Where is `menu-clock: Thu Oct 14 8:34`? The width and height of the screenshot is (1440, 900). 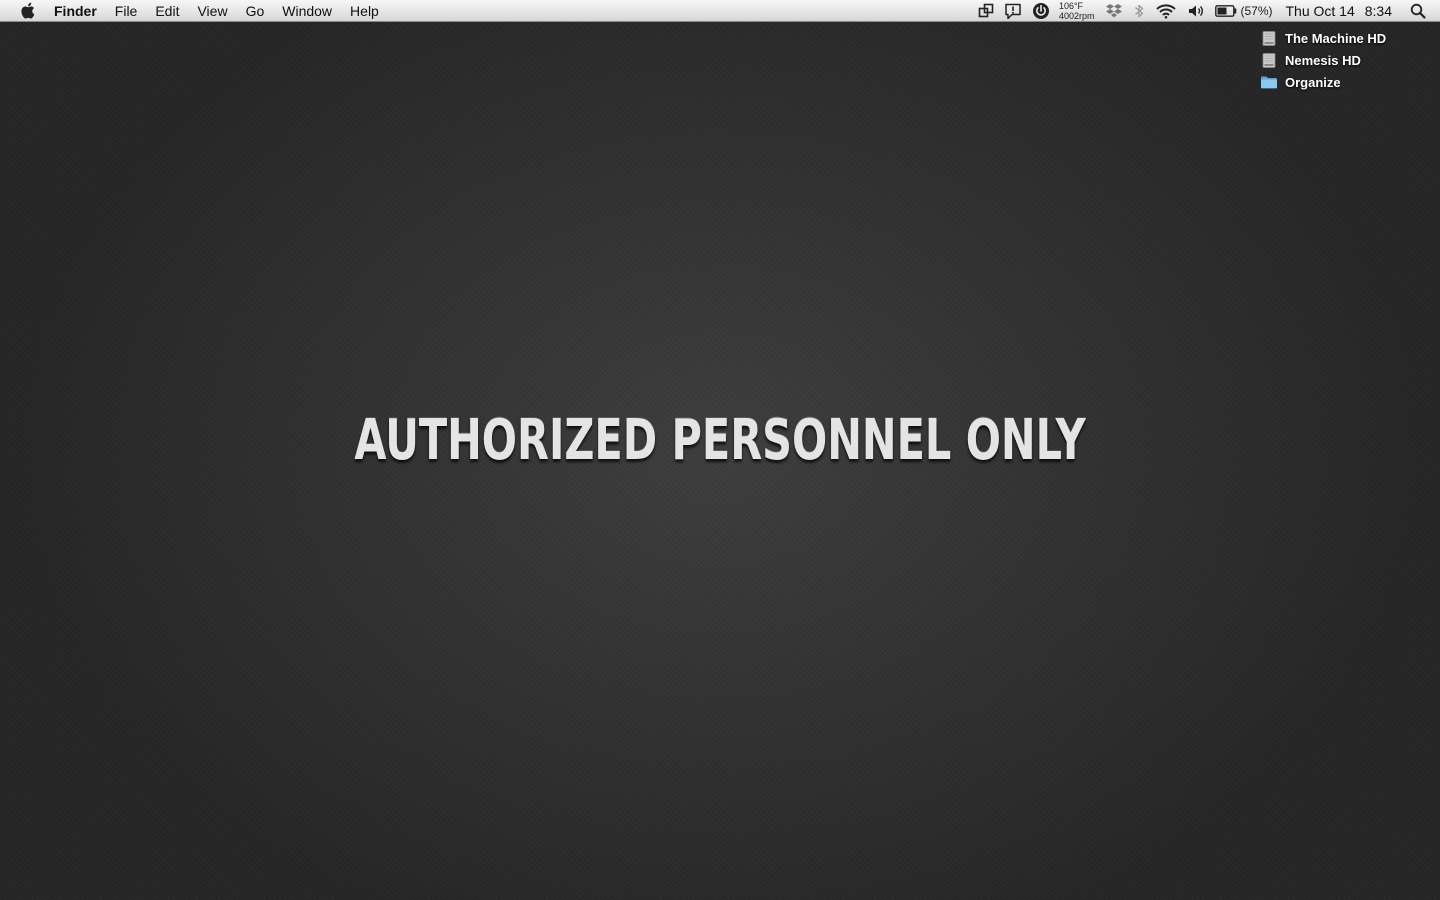 menu-clock: Thu Oct 14 8:34 is located at coordinates (1339, 11).